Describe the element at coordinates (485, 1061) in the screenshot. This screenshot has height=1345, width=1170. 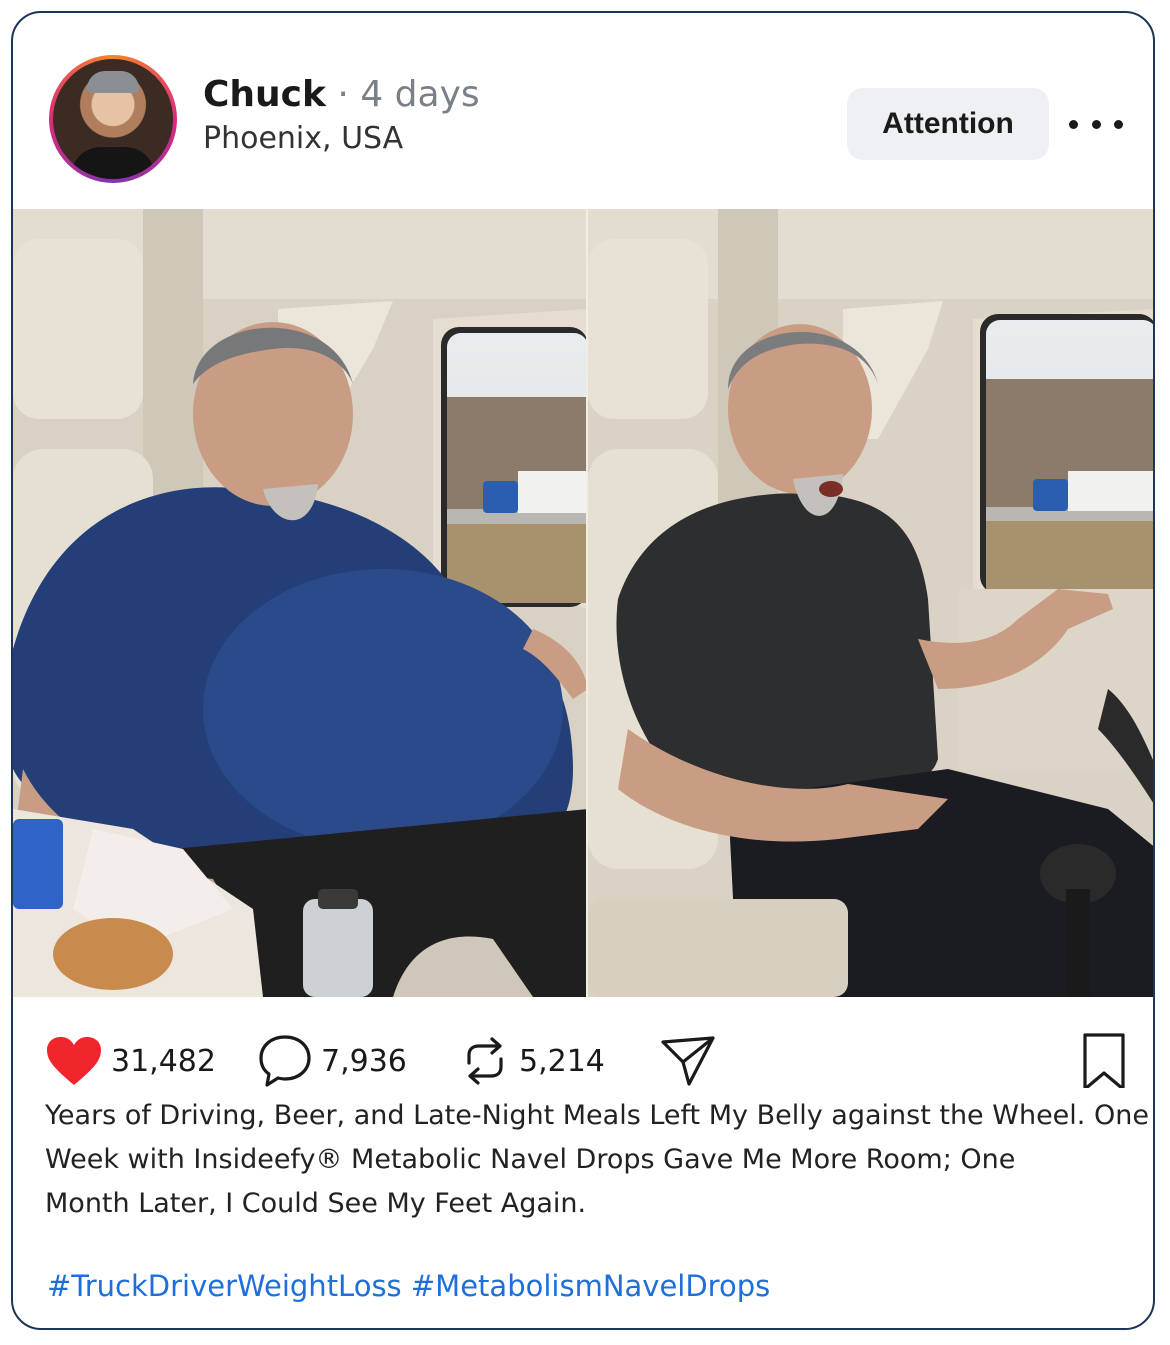
I see `repost-icon` at that location.